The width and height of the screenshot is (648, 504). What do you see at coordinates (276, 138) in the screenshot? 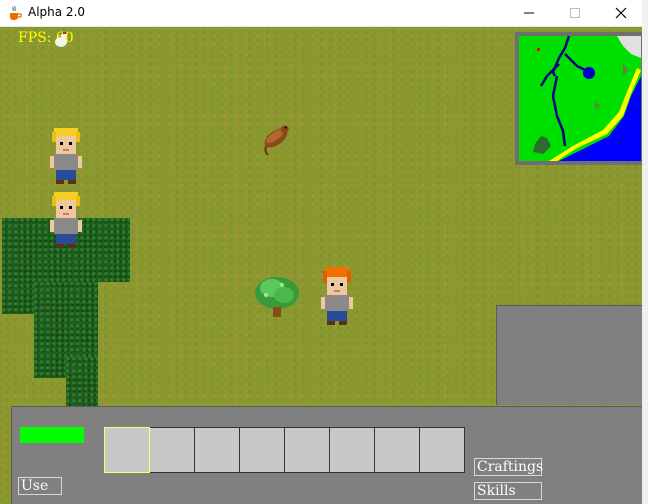
I see `rat-creature` at bounding box center [276, 138].